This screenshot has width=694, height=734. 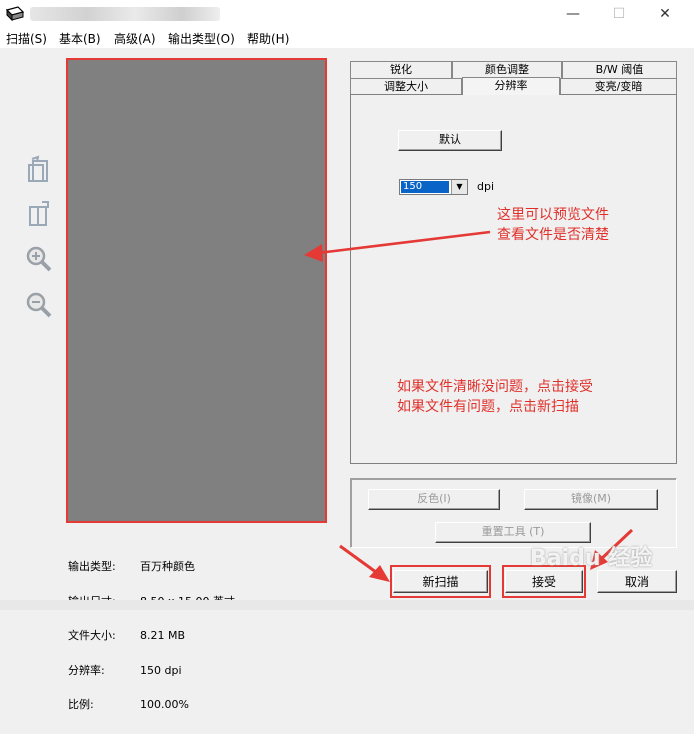 I want to click on title-bar: — ☐ ✕, so click(x=347, y=14).